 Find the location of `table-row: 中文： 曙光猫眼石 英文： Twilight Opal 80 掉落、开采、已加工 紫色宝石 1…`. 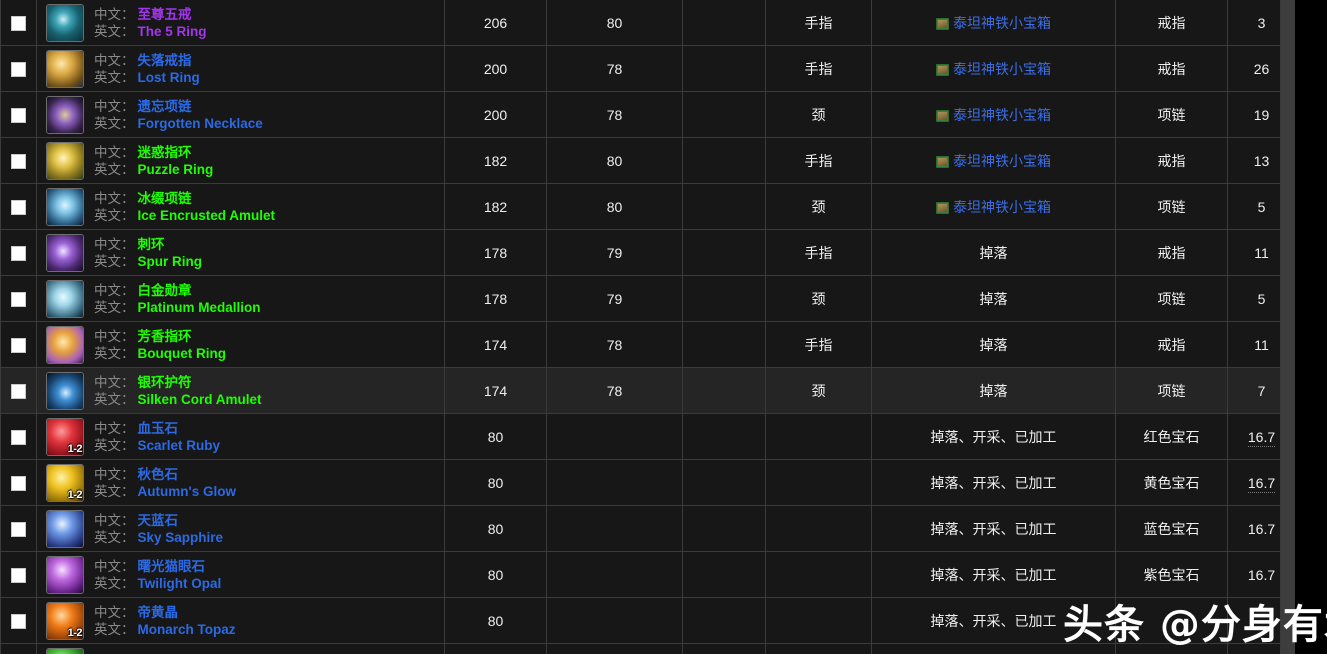

table-row: 中文： 曙光猫眼石 英文： Twilight Opal 80 掉落、开采、已加工 紫色宝石 1… is located at coordinates (648, 574).